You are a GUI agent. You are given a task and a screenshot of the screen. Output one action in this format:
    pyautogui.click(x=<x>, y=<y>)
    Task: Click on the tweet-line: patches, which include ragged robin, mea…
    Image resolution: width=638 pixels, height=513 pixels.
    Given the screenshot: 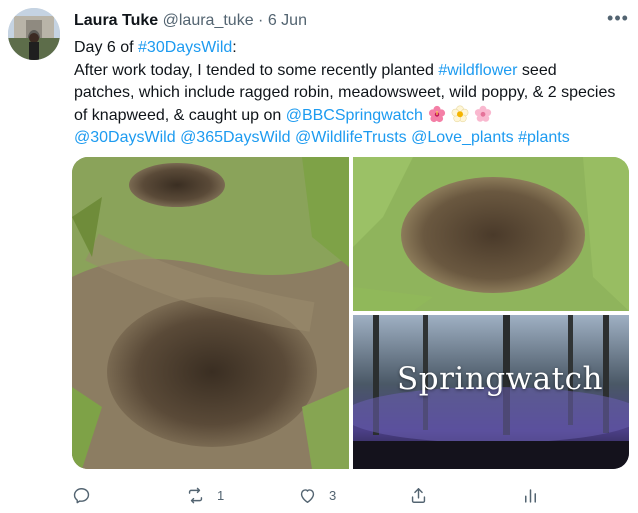 What is the action you would take?
    pyautogui.click(x=345, y=92)
    